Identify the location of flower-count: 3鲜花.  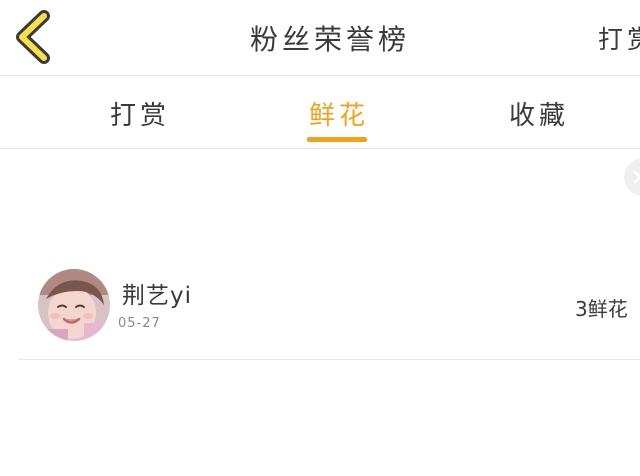
(601, 309).